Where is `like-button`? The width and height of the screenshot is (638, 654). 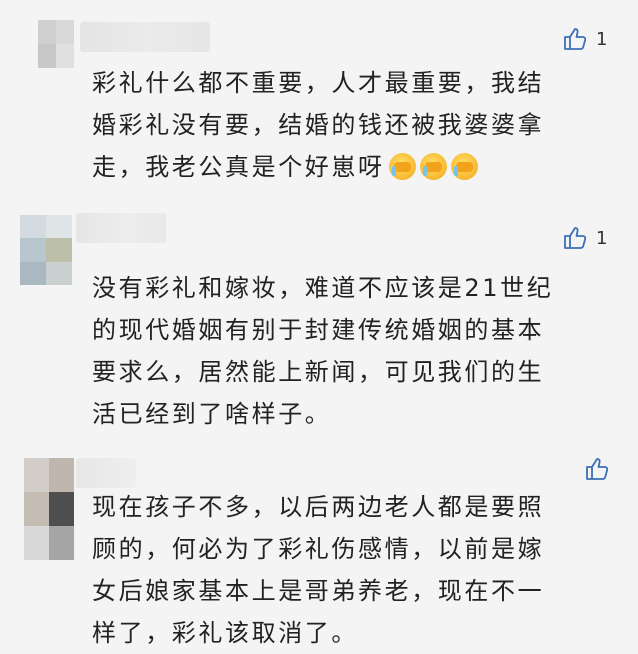
like-button is located at coordinates (597, 469).